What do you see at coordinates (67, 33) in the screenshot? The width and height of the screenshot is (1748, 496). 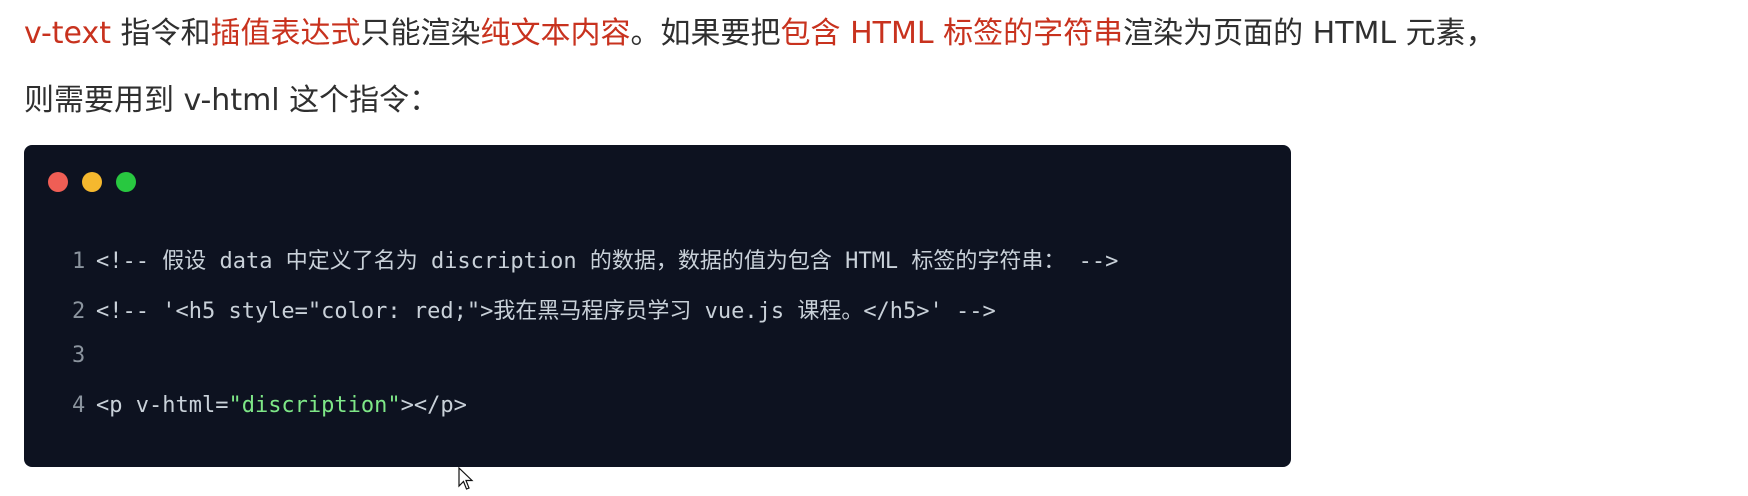 I see `highlight-v-text: v-text` at bounding box center [67, 33].